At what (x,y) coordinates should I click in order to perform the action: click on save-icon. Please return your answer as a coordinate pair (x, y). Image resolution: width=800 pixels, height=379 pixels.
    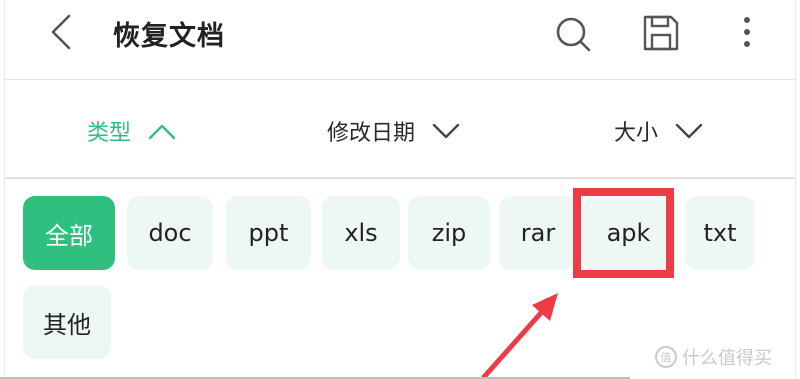
    Looking at the image, I should click on (661, 33).